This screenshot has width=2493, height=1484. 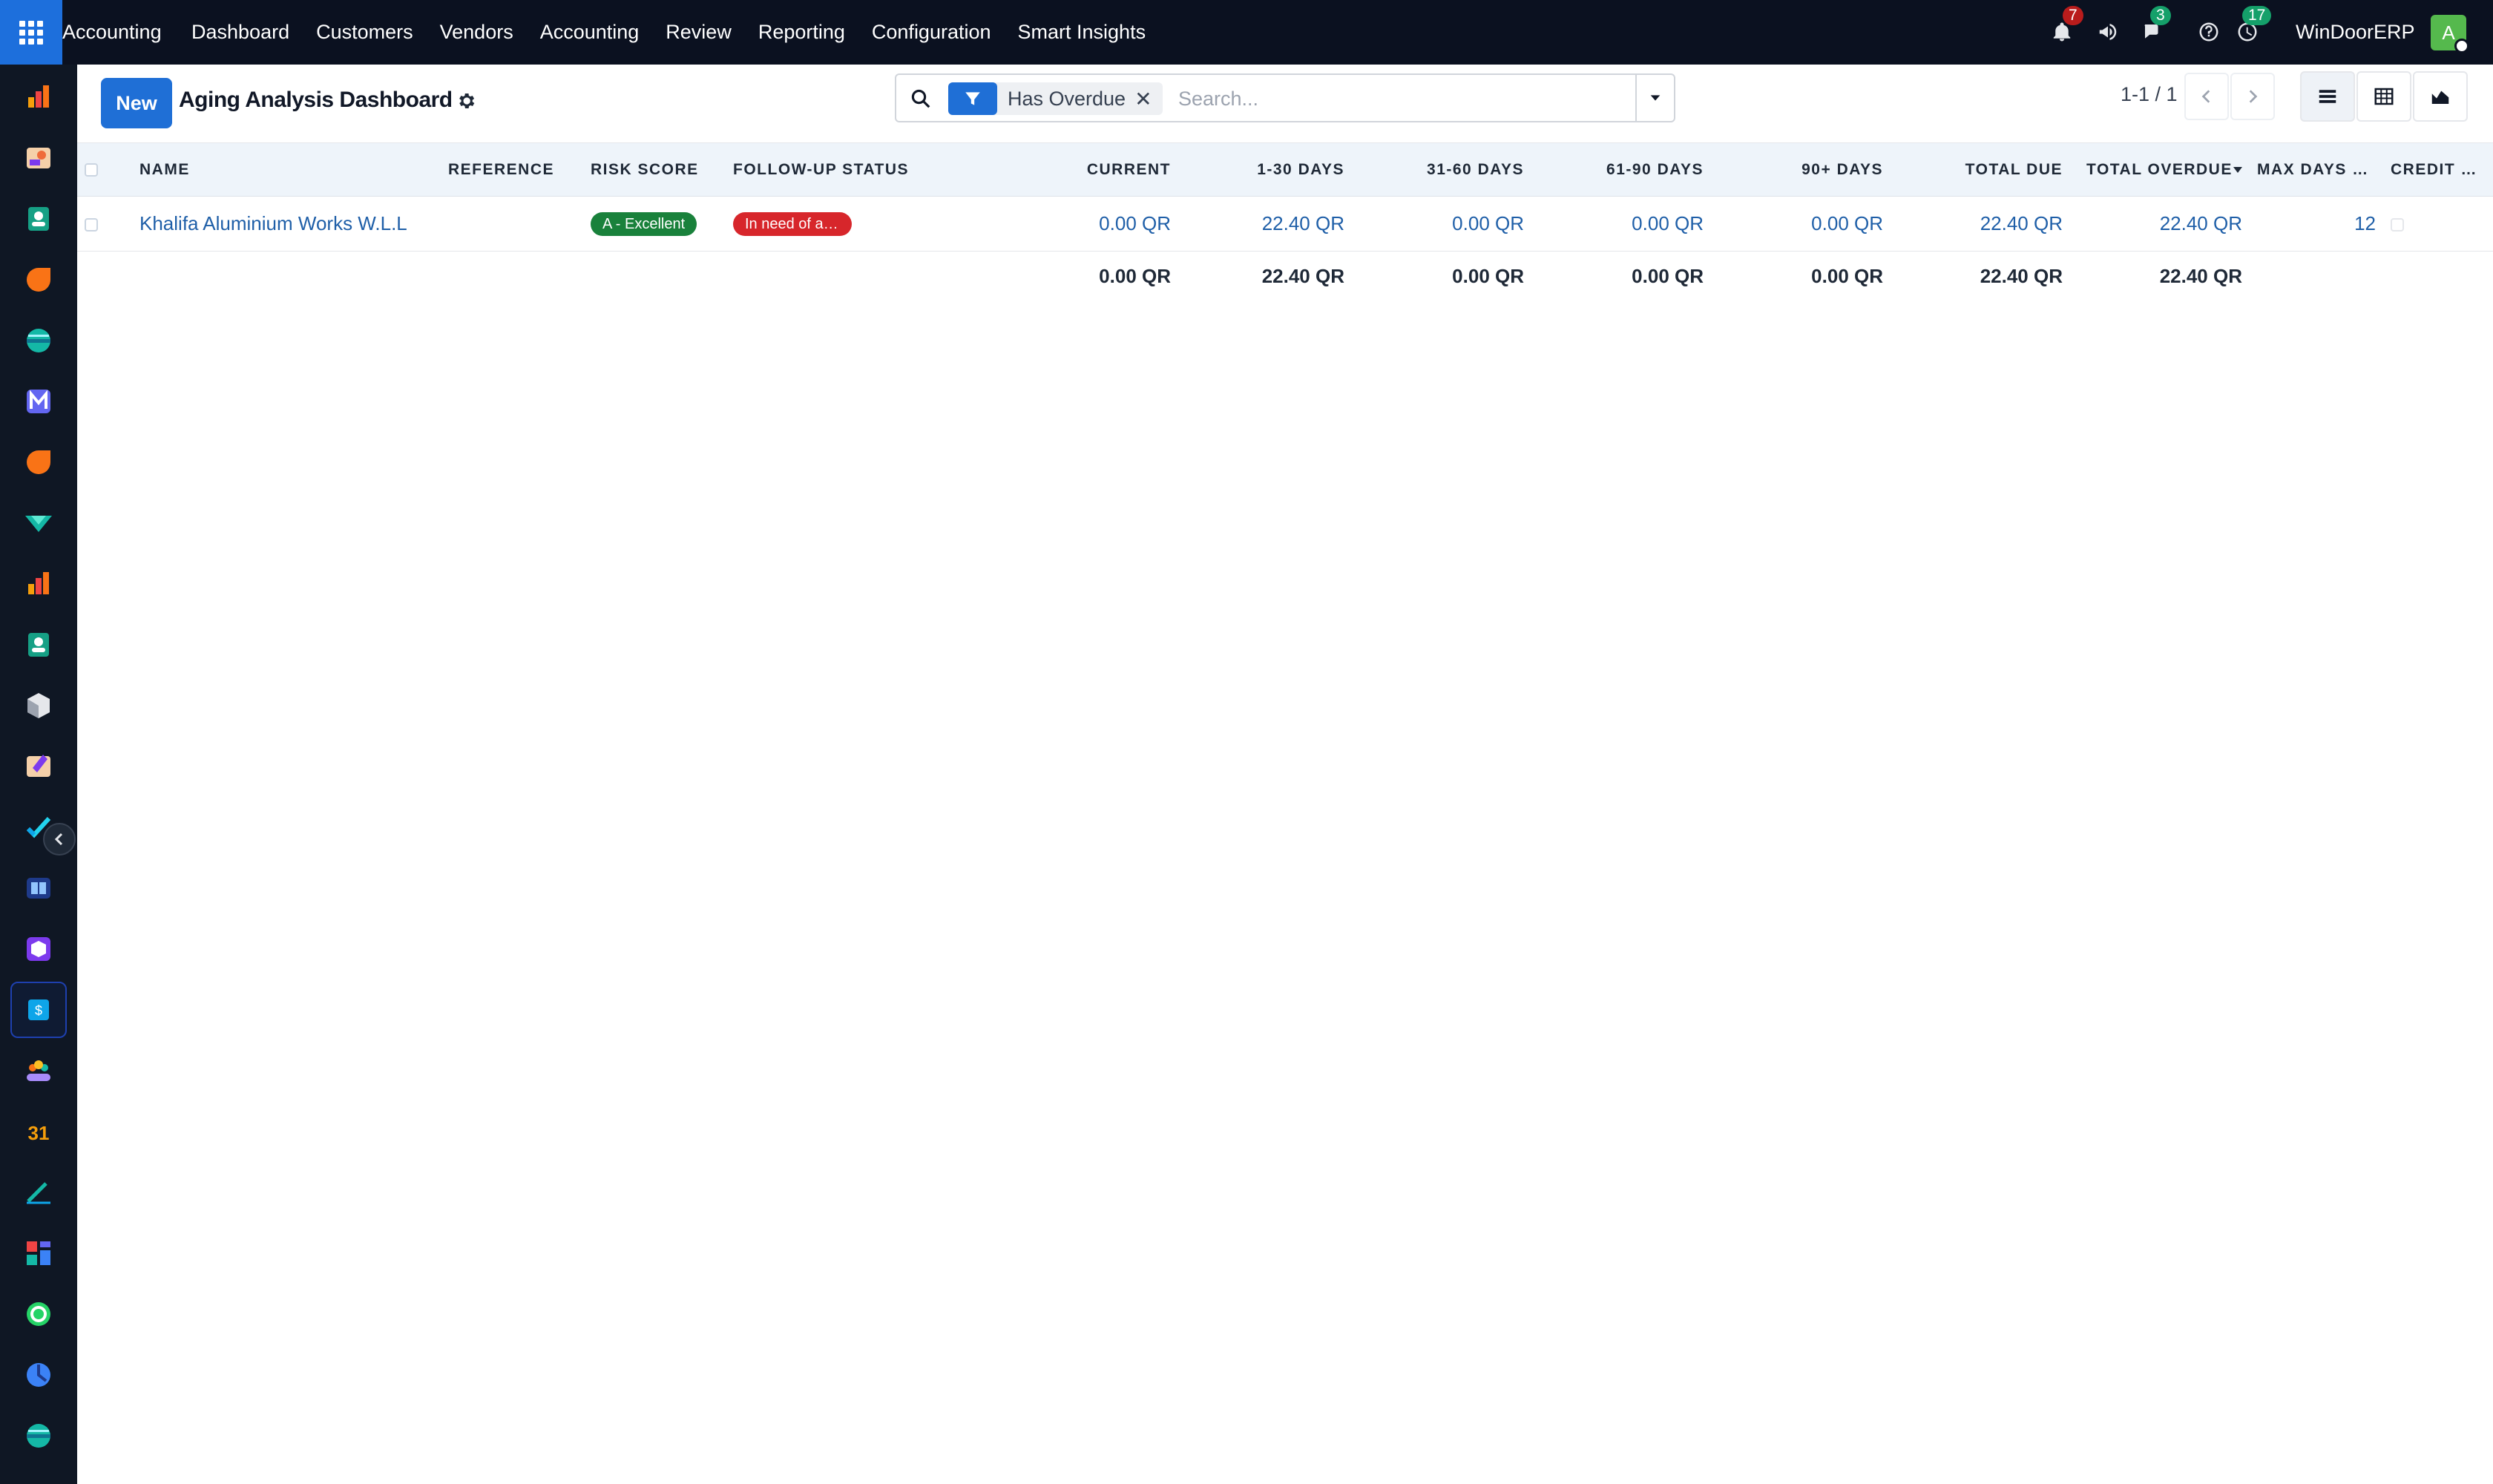 What do you see at coordinates (476, 32) in the screenshot?
I see `menu-vendors: Vendors` at bounding box center [476, 32].